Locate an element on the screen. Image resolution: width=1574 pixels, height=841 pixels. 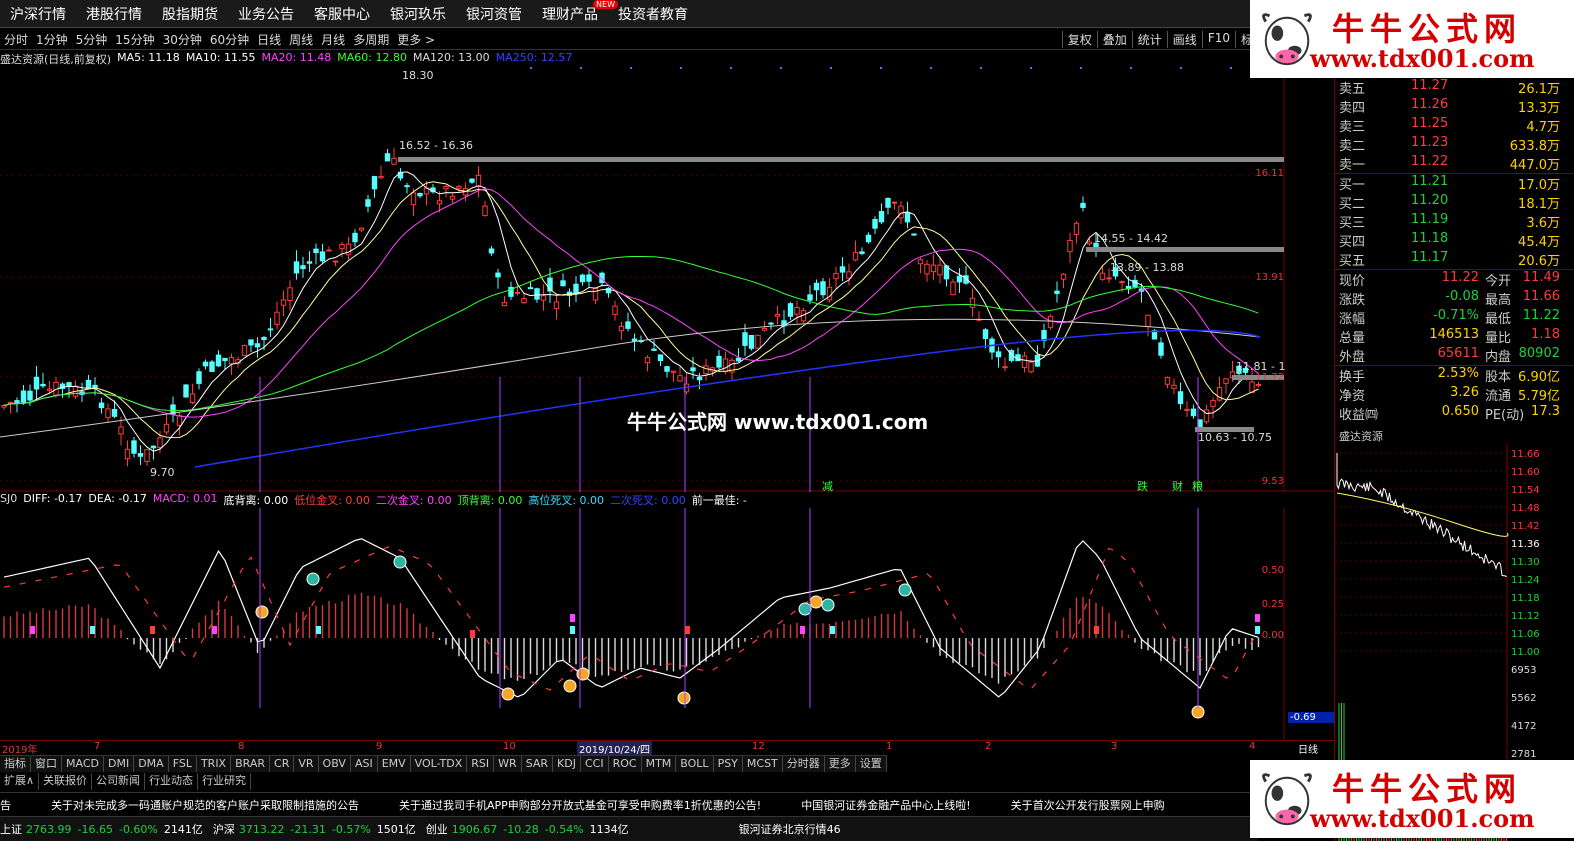
watermark-bottom: 牛牛公式网 www.tdx001.com is located at coordinates (1412, 799).